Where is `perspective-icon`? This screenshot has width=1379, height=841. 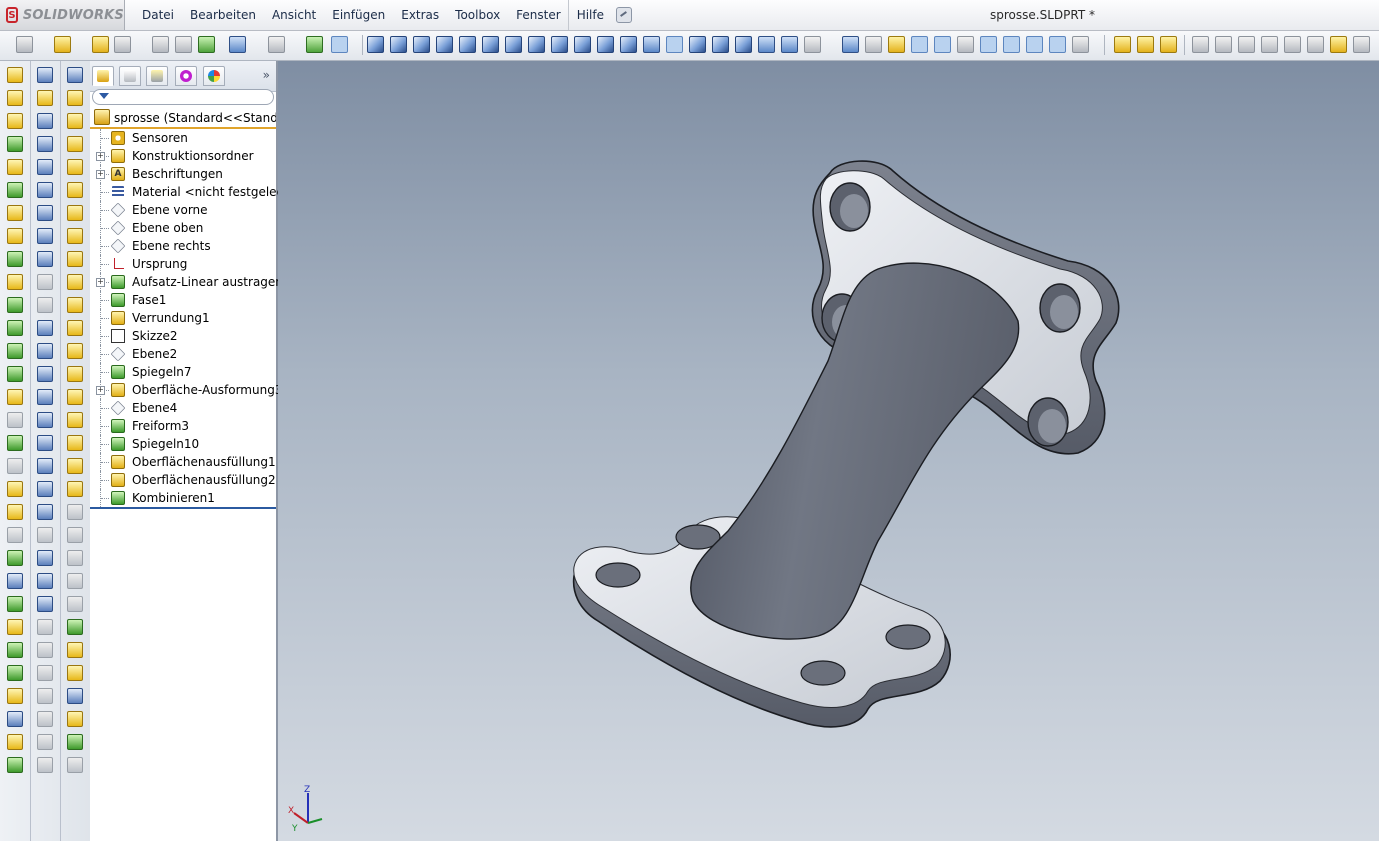 perspective-icon is located at coordinates (720, 44).